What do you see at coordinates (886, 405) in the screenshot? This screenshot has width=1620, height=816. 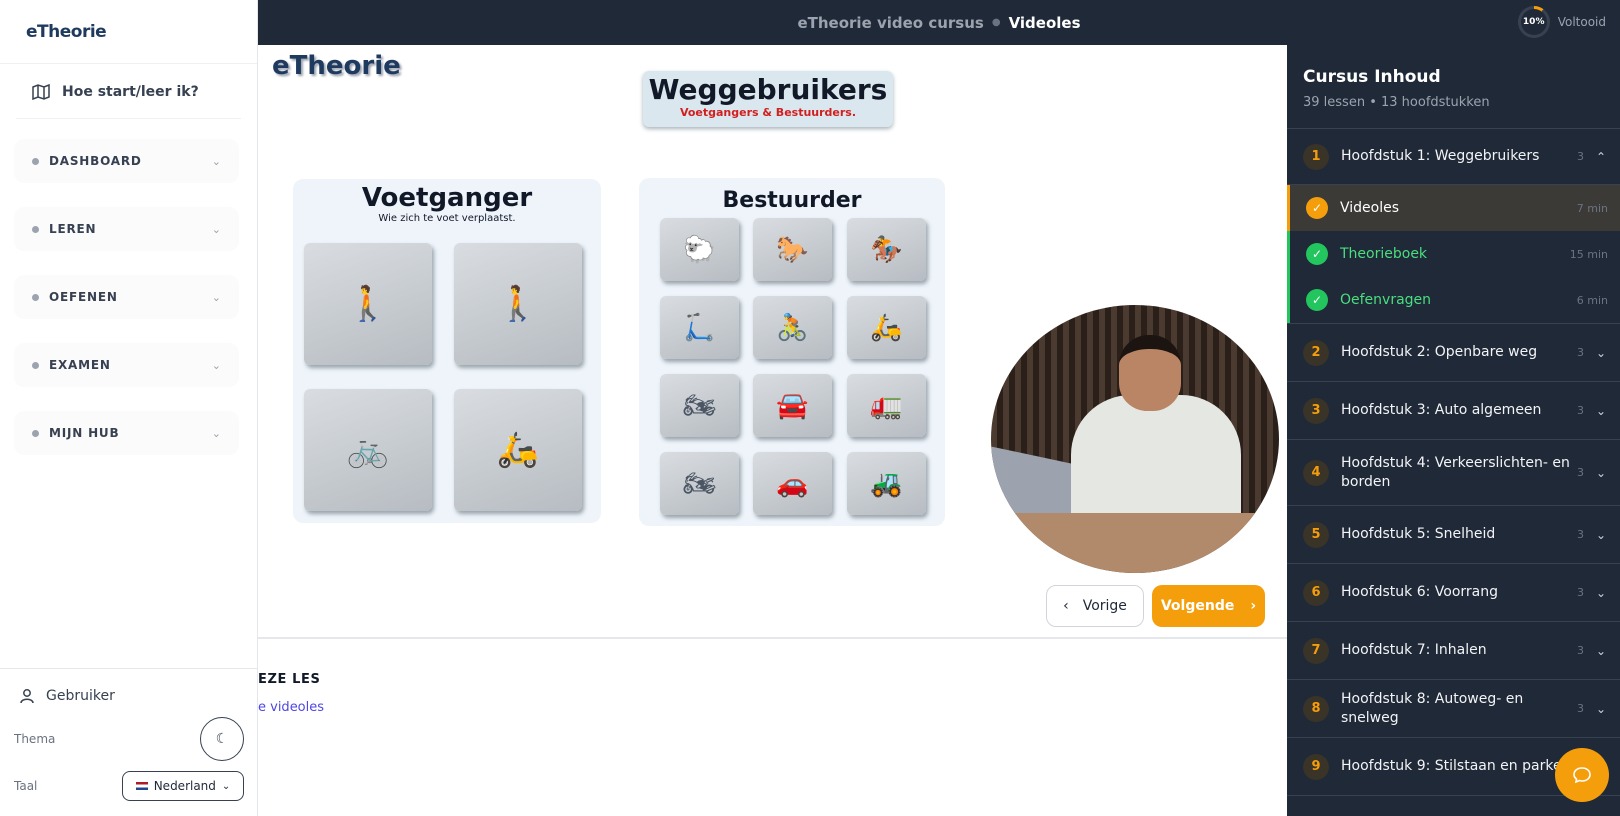 I see `truck-image: 🚛` at bounding box center [886, 405].